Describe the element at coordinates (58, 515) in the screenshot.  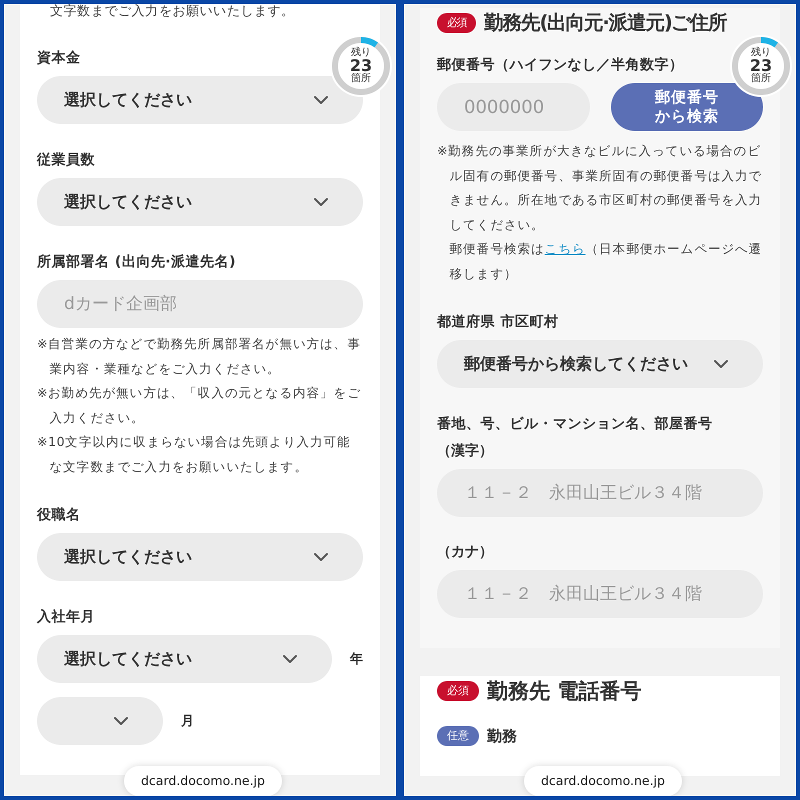
I see `field-label: 役職名` at that location.